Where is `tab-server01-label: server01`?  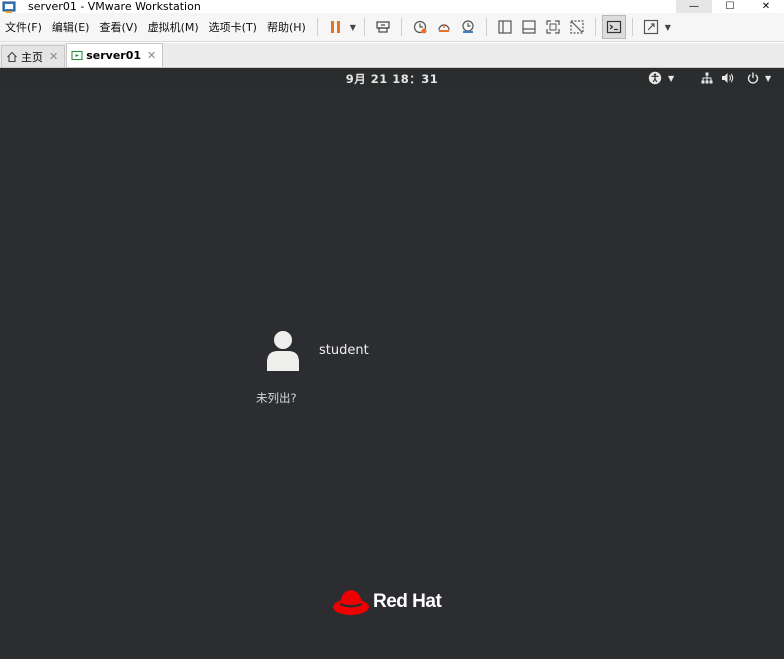
tab-server01-label: server01 is located at coordinates (114, 55).